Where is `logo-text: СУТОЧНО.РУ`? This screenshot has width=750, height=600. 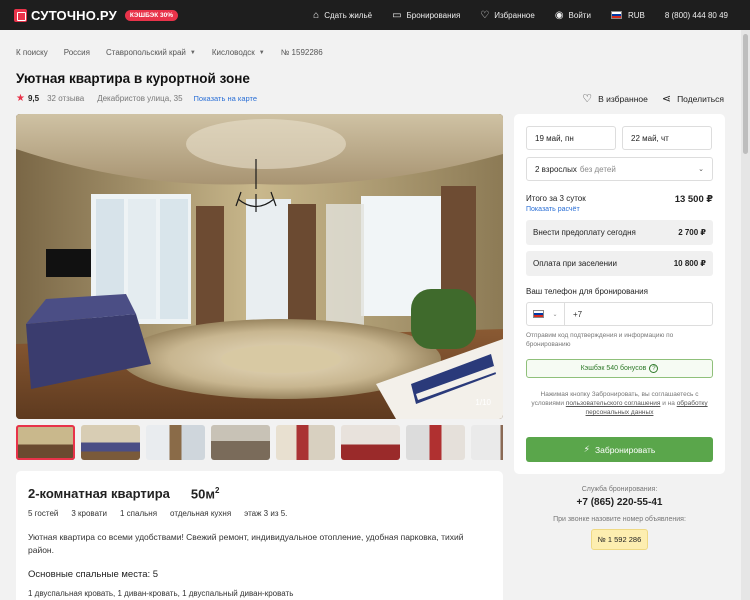
logo-text: СУТОЧНО.РУ is located at coordinates (74, 15).